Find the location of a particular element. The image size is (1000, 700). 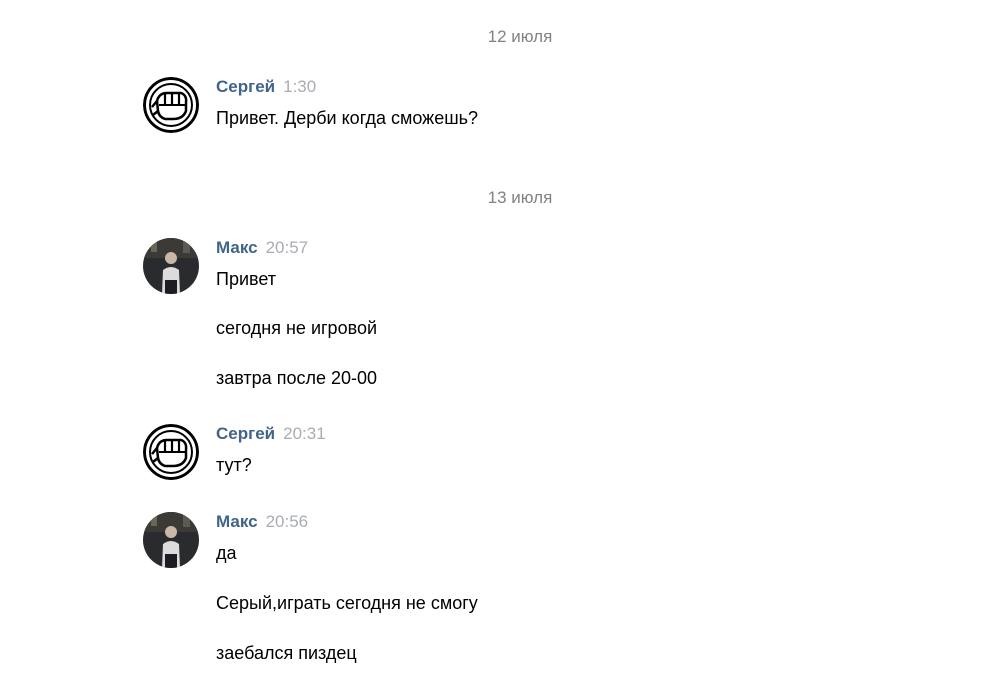

date-divider: 12 июля is located at coordinates (520, 36).